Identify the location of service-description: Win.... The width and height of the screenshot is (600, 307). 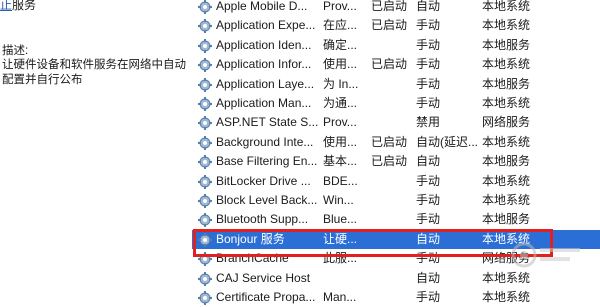
(338, 200).